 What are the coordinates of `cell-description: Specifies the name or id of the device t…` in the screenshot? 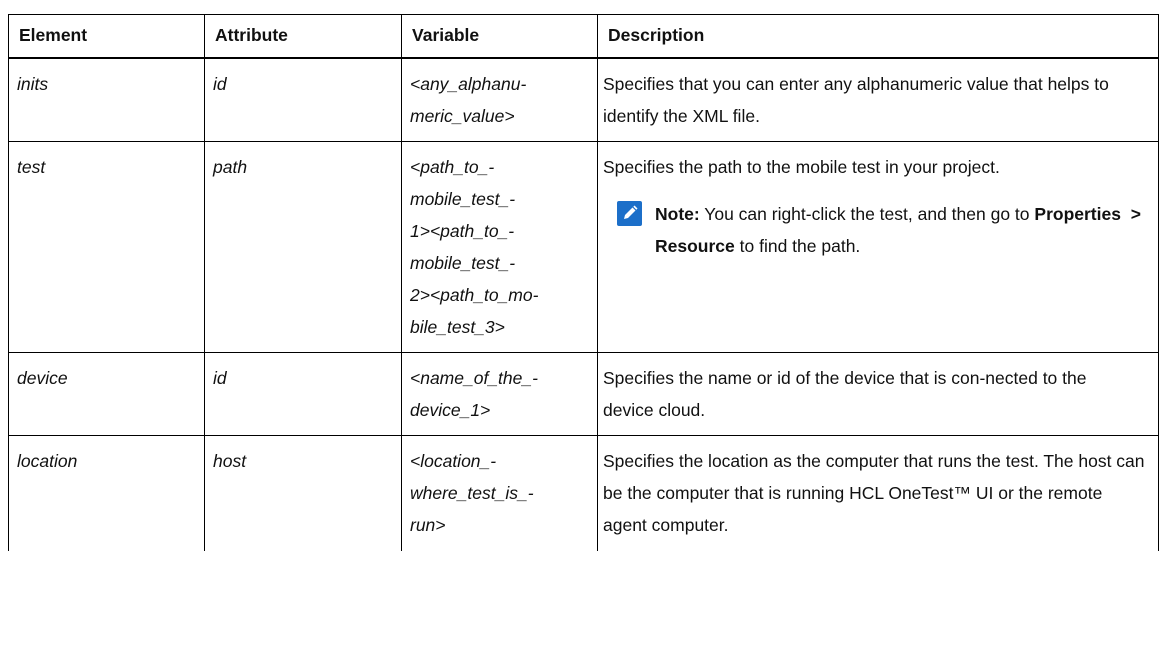 It's located at (878, 393).